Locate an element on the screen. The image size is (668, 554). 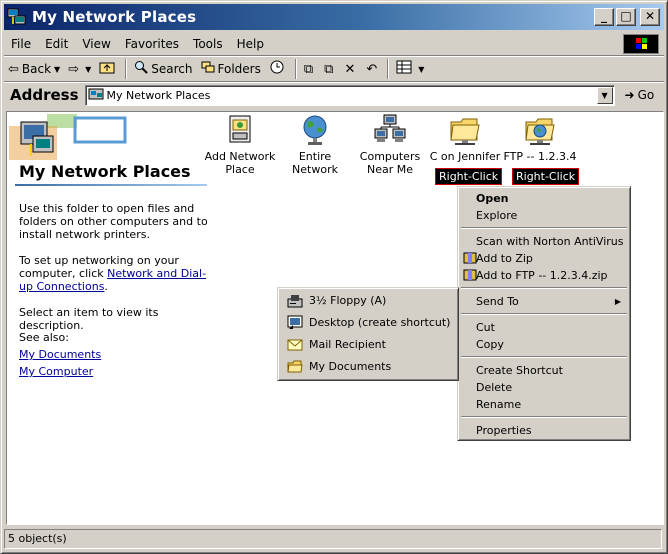
up-folder-button is located at coordinates (108, 69).